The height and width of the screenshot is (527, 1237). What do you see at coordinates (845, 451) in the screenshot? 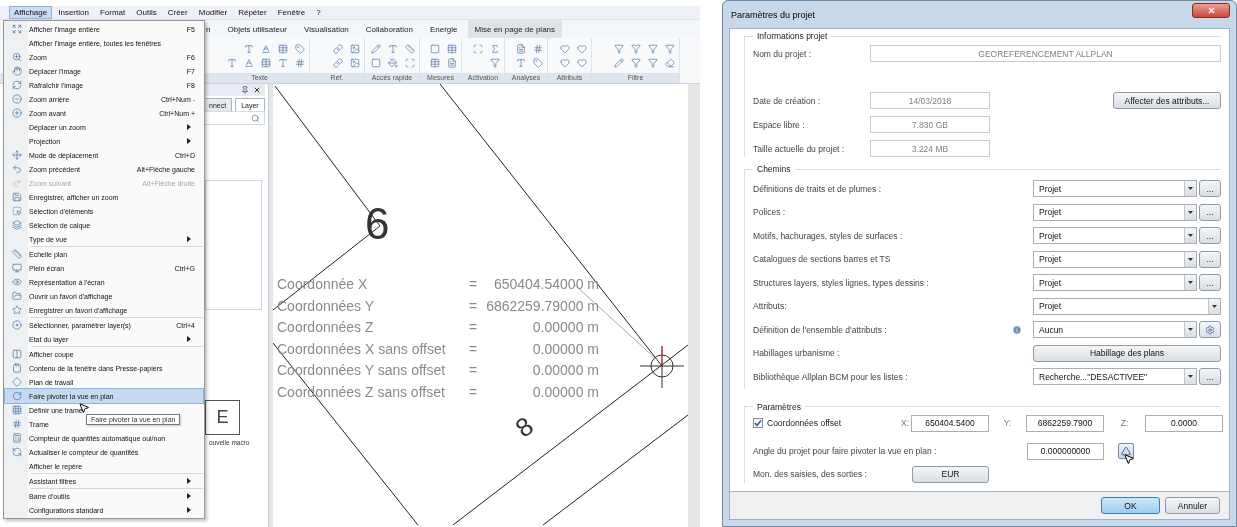
I see `field-label: Angle du projet pour faire pivoter la vue en plan :` at bounding box center [845, 451].